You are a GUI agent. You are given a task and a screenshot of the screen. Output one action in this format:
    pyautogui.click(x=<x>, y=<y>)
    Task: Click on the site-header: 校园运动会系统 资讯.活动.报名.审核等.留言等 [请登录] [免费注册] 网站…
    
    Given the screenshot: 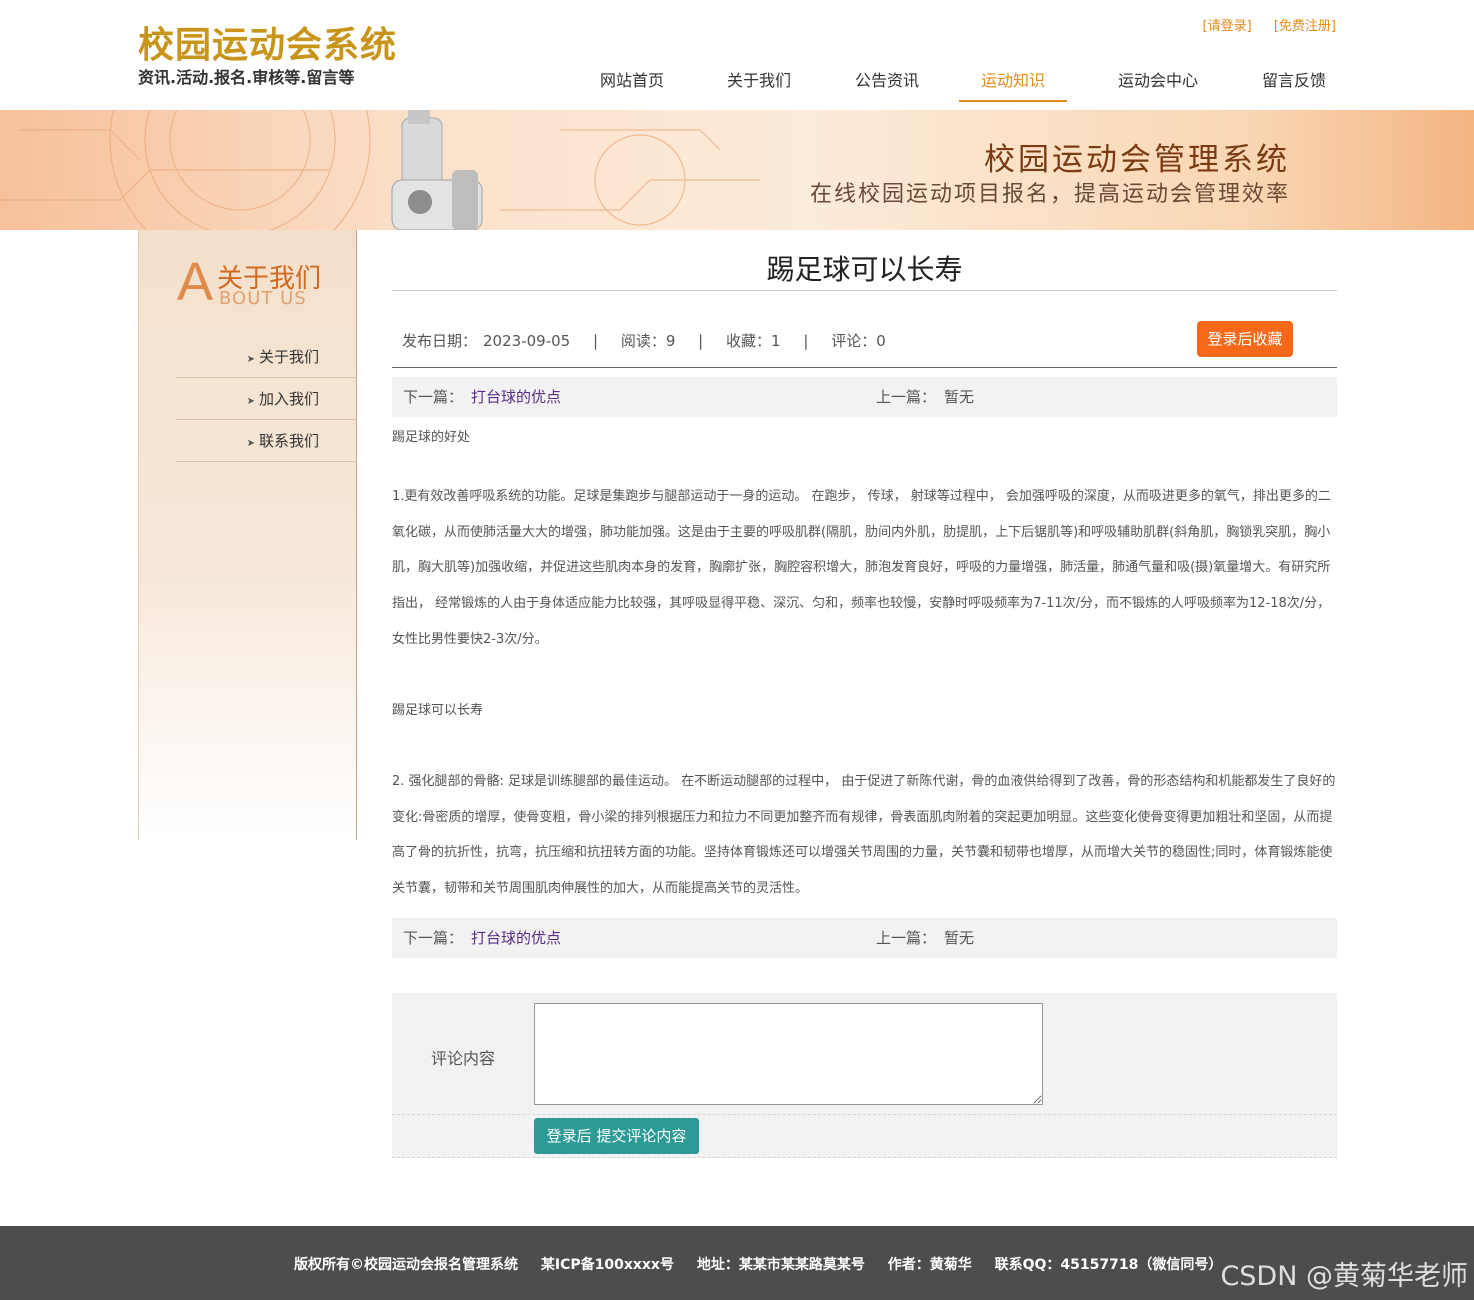 What is the action you would take?
    pyautogui.click(x=737, y=55)
    